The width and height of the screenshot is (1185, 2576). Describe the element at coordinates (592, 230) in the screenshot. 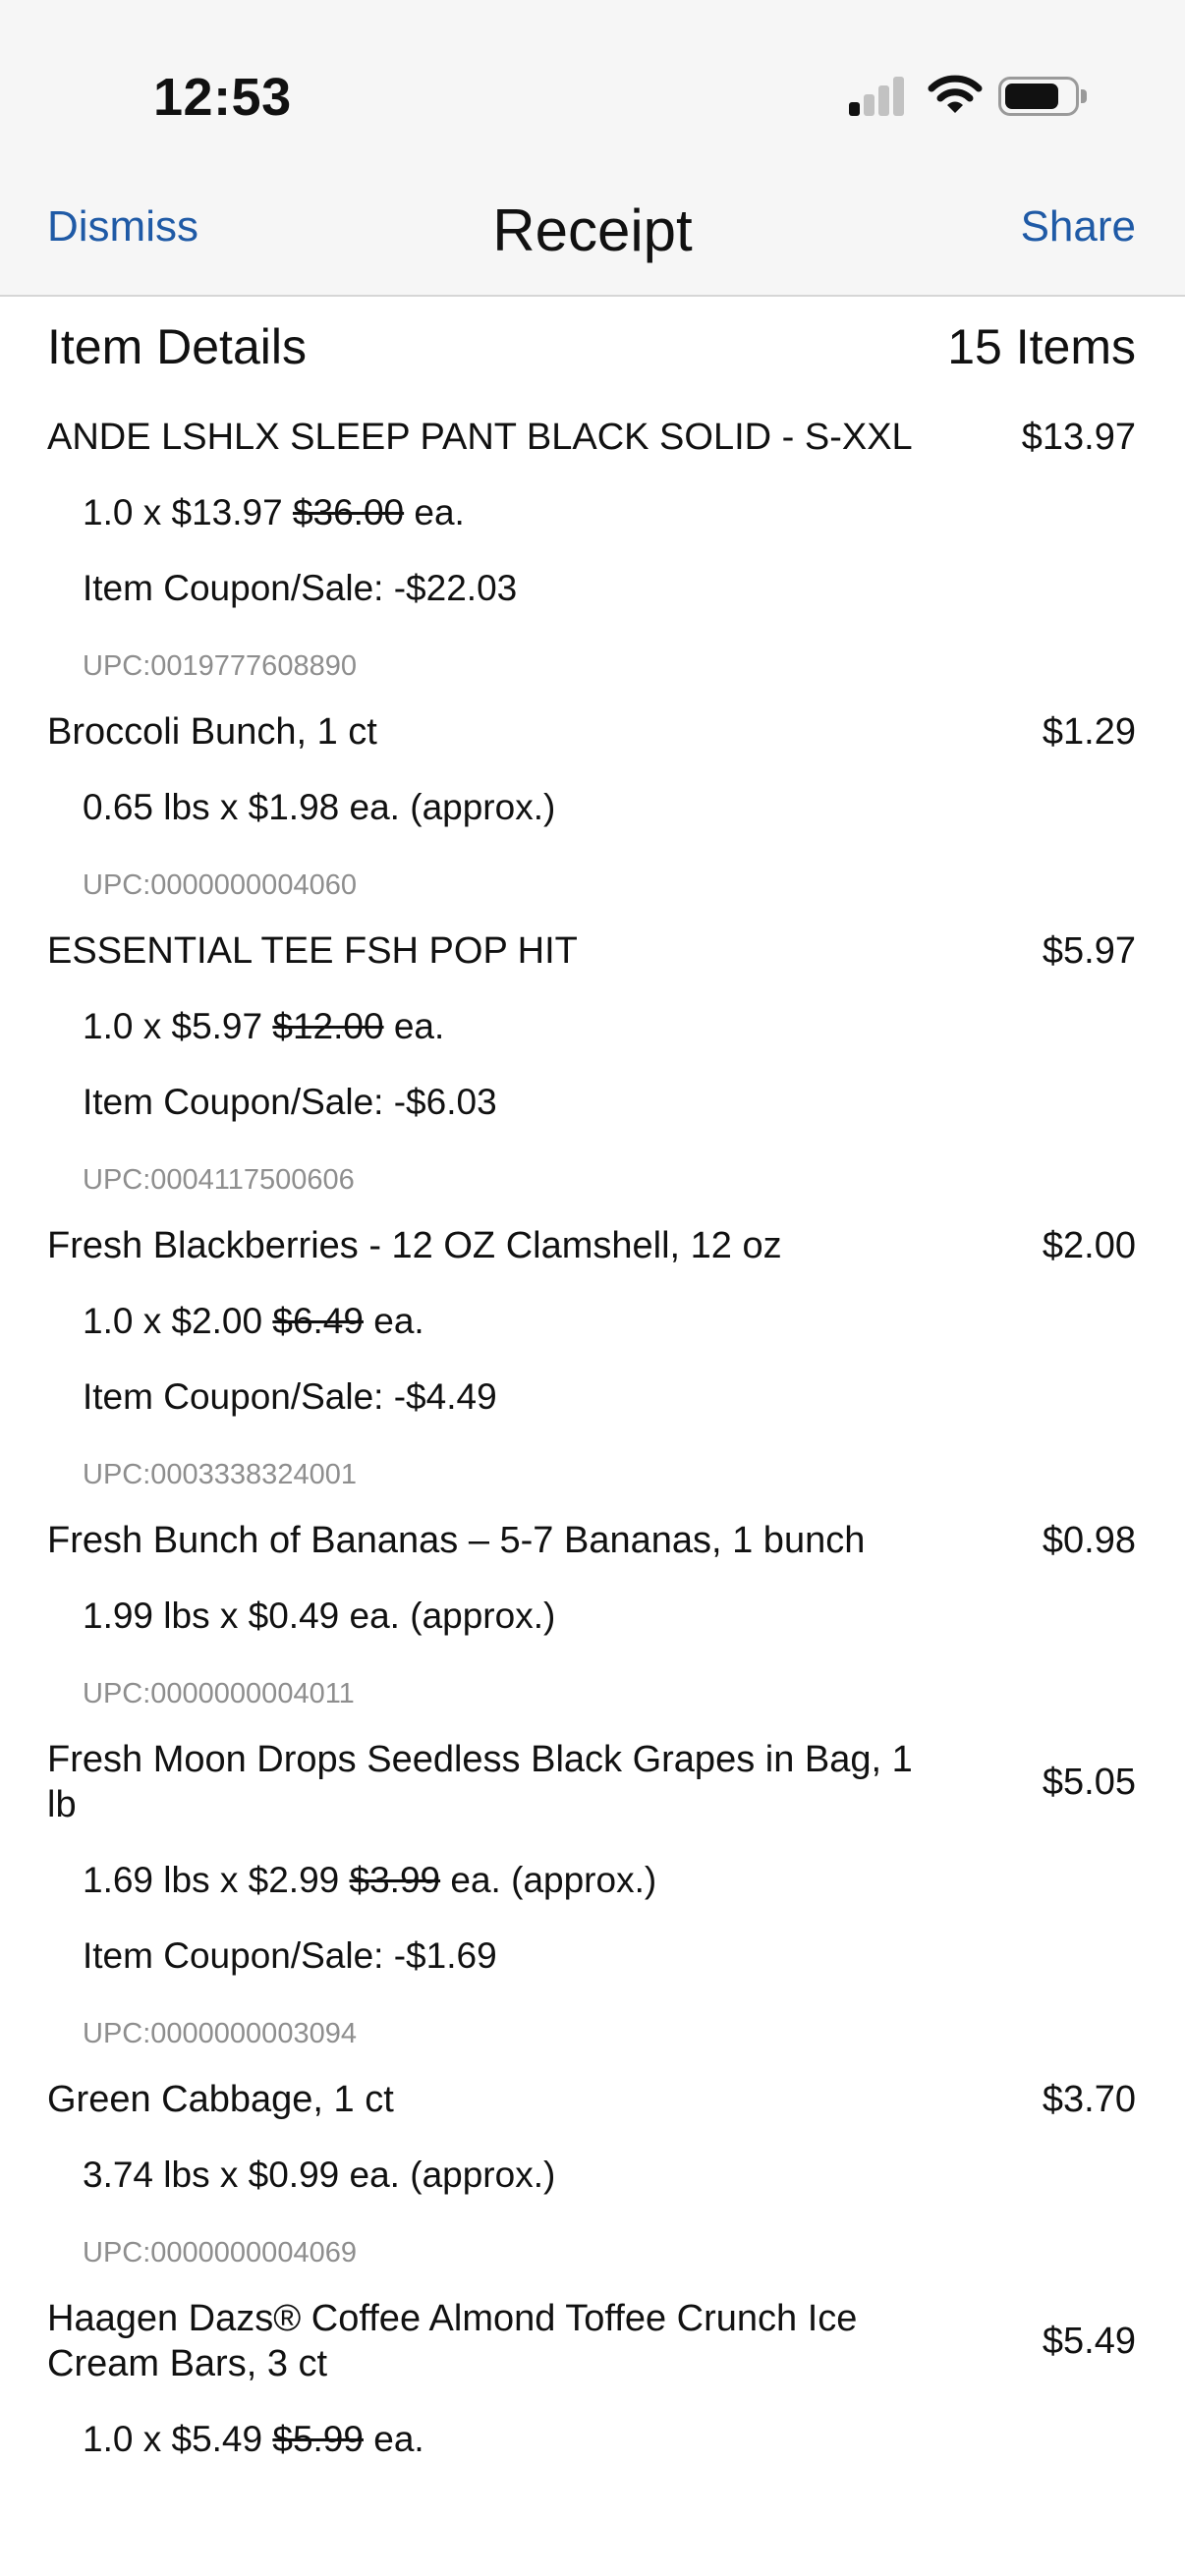

I see `page-title: Receipt` at that location.